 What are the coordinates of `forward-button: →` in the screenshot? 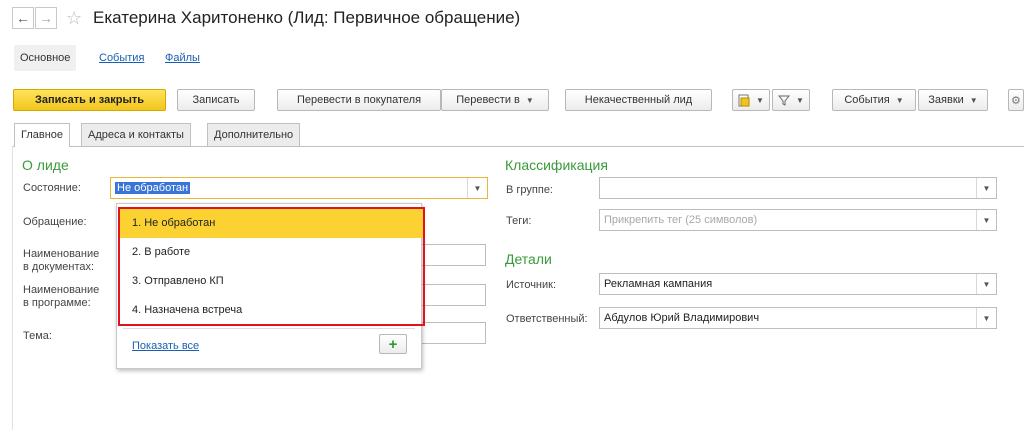 It's located at (46, 18).